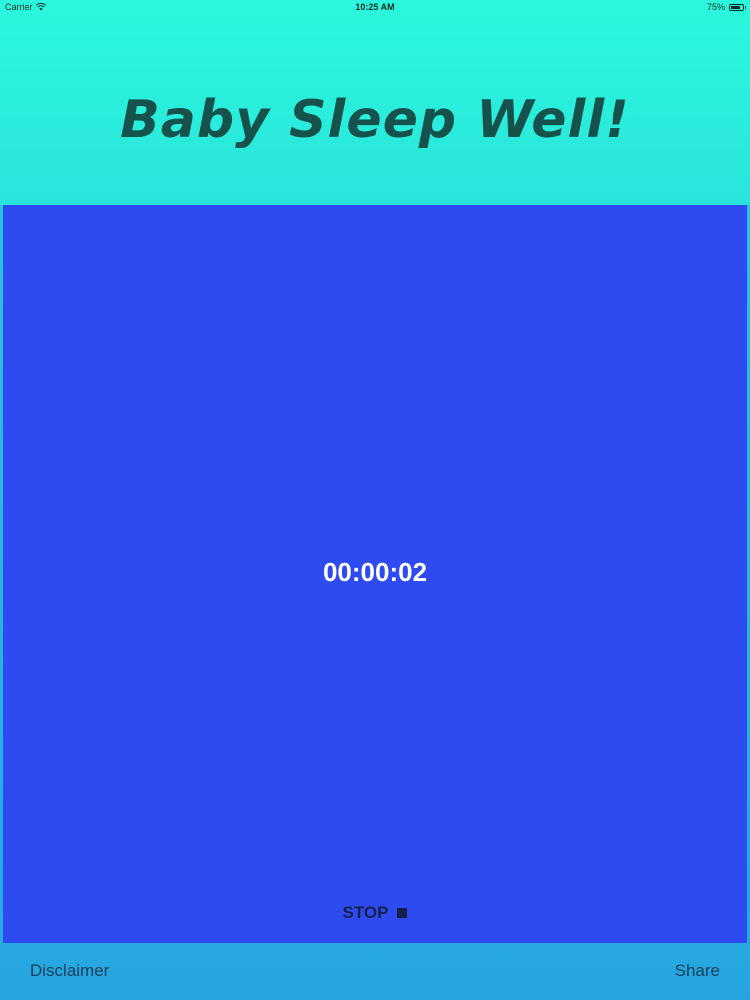  I want to click on status-bar: Carrier 10:25 AM 75%, so click(375, 8).